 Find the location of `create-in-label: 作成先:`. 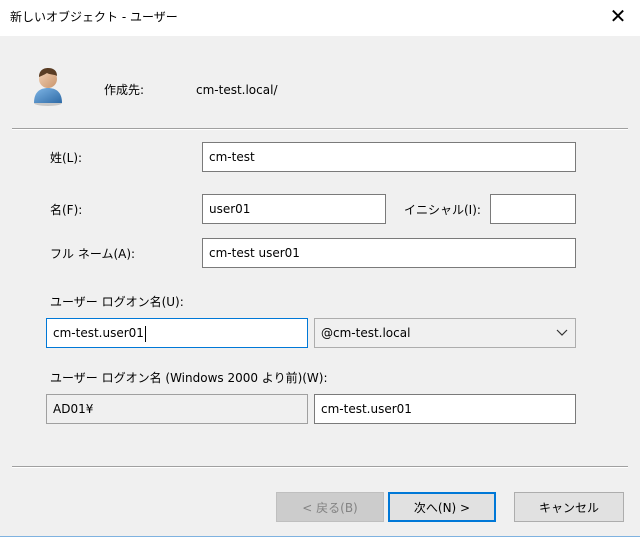

create-in-label: 作成先: is located at coordinates (124, 90).